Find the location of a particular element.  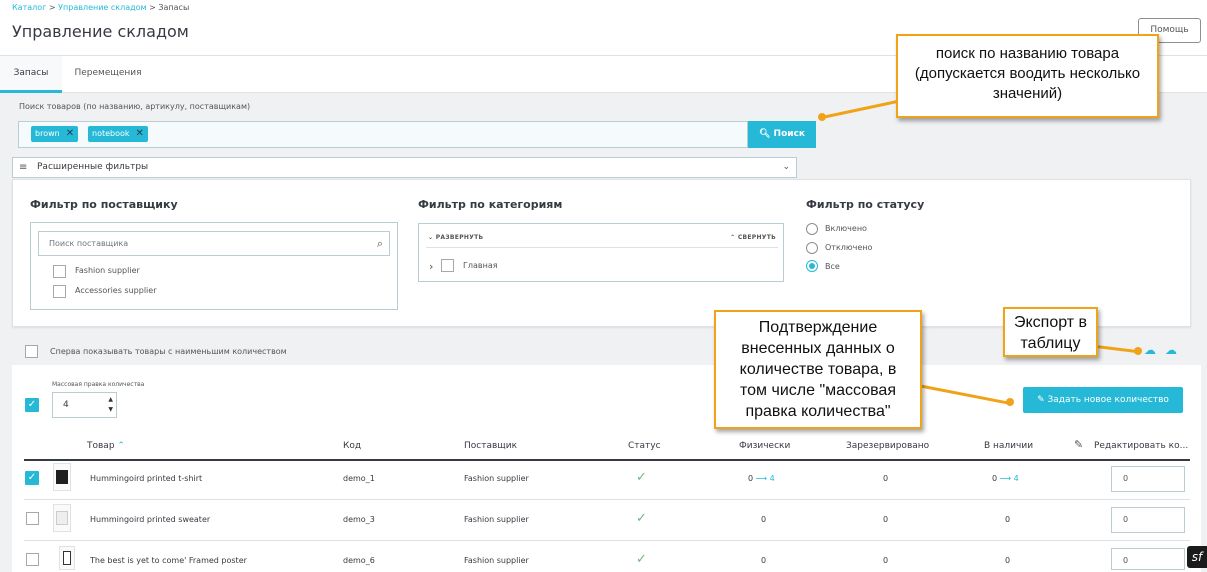

cloud-upload-icon: ☁ is located at coordinates (1150, 350).